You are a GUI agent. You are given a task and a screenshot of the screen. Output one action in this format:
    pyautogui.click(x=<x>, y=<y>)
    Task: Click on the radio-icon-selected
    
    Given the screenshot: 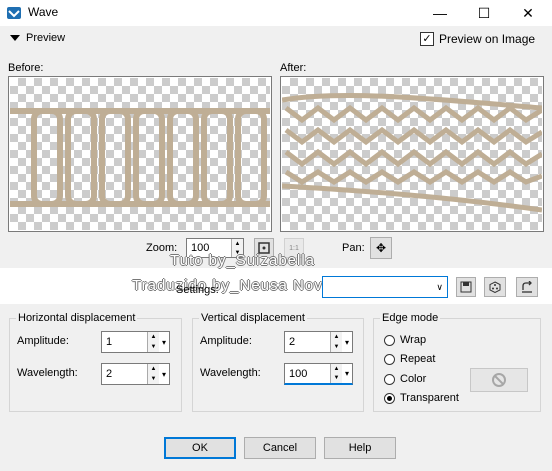 What is the action you would take?
    pyautogui.click(x=389, y=398)
    